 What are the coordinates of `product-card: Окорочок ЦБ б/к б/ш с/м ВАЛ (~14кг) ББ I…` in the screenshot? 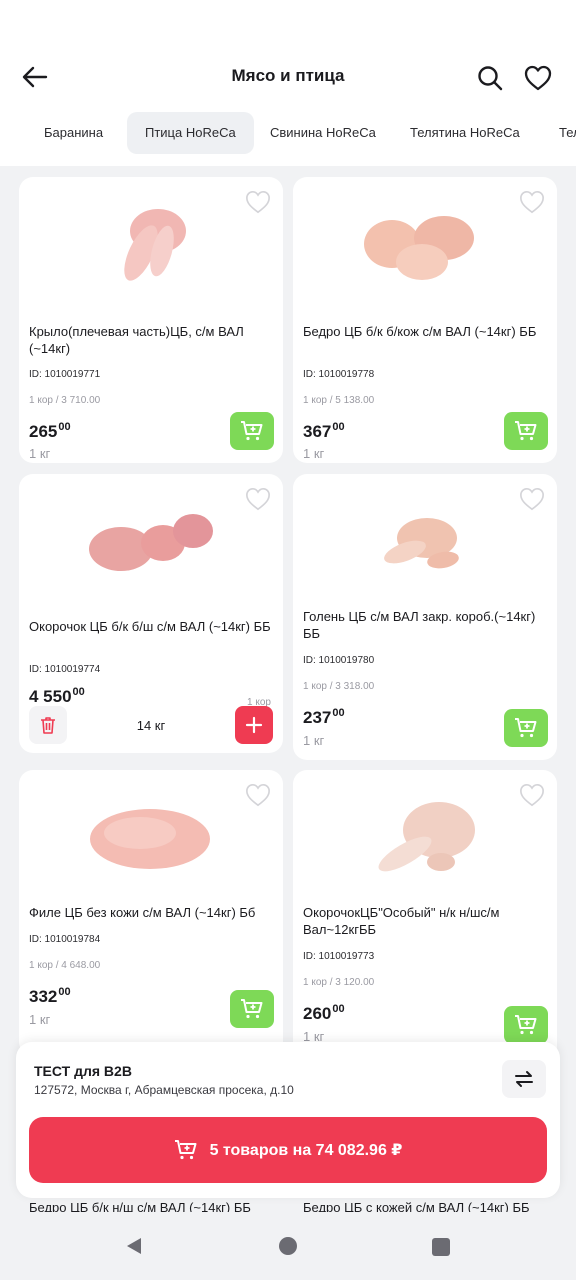 It's located at (151, 613).